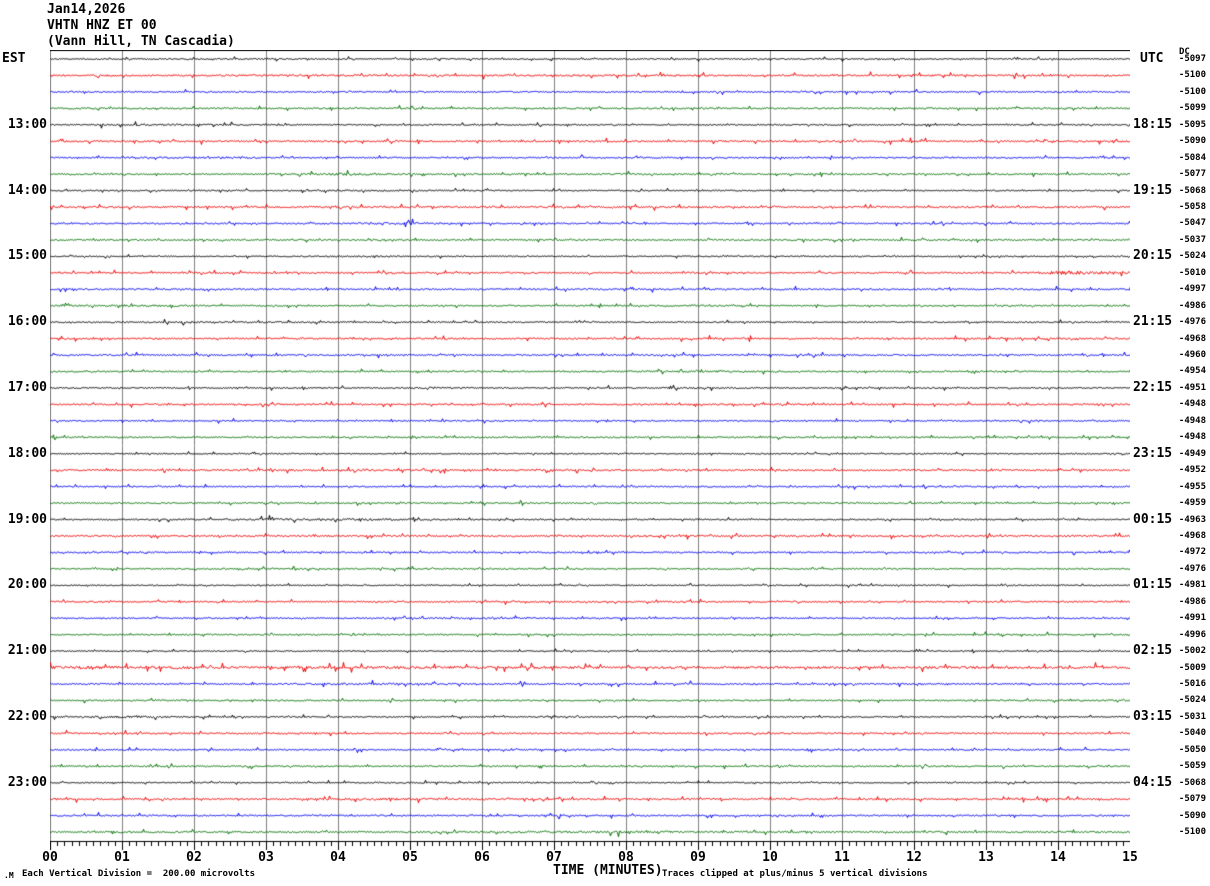  What do you see at coordinates (770, 857) in the screenshot?
I see `x-tick-label: 10` at bounding box center [770, 857].